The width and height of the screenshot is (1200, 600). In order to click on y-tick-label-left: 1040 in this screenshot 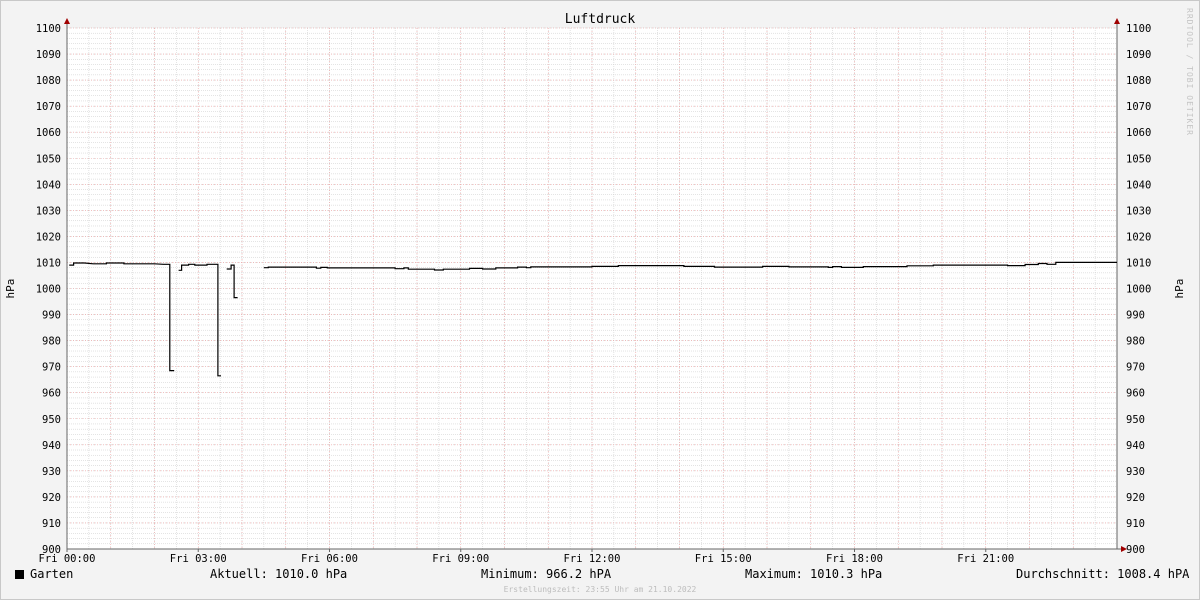, I will do `click(48, 185)`.